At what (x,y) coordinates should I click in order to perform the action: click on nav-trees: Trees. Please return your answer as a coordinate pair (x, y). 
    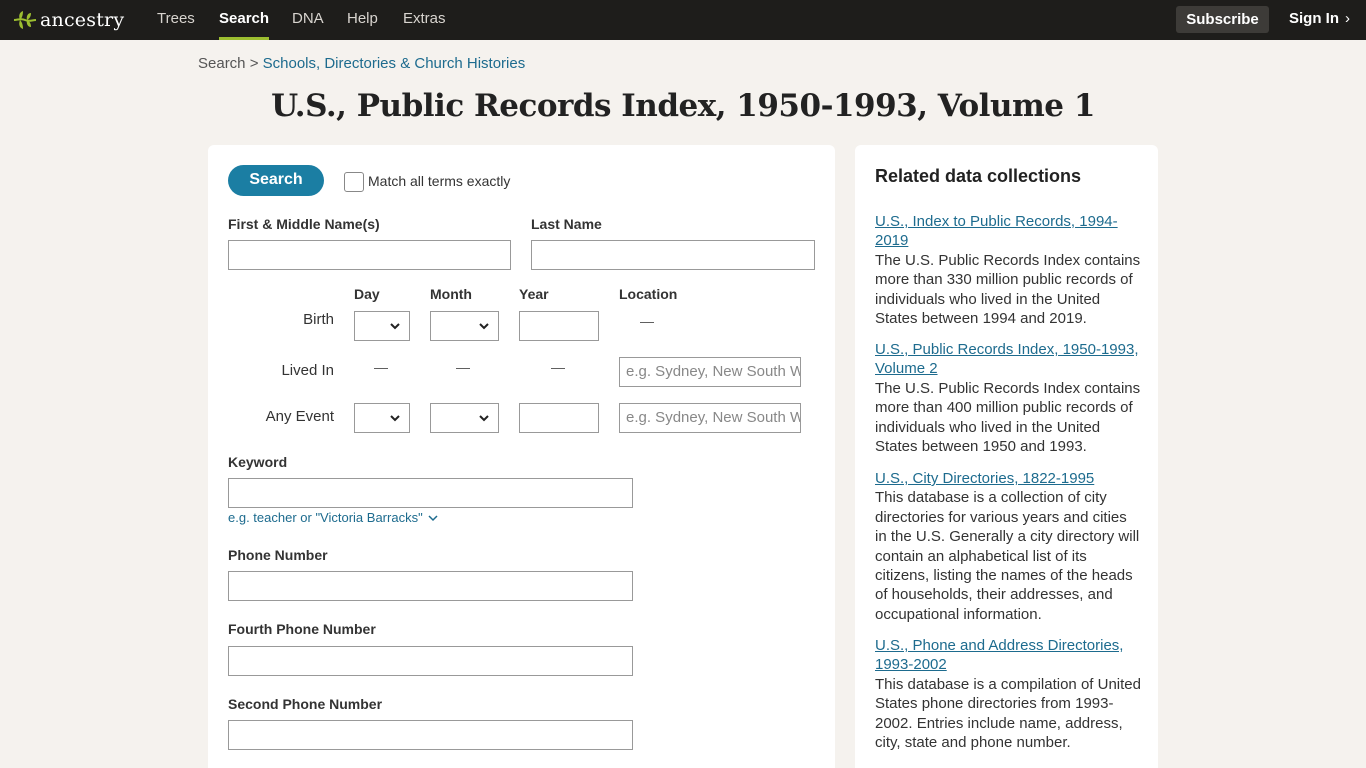
    Looking at the image, I should click on (176, 20).